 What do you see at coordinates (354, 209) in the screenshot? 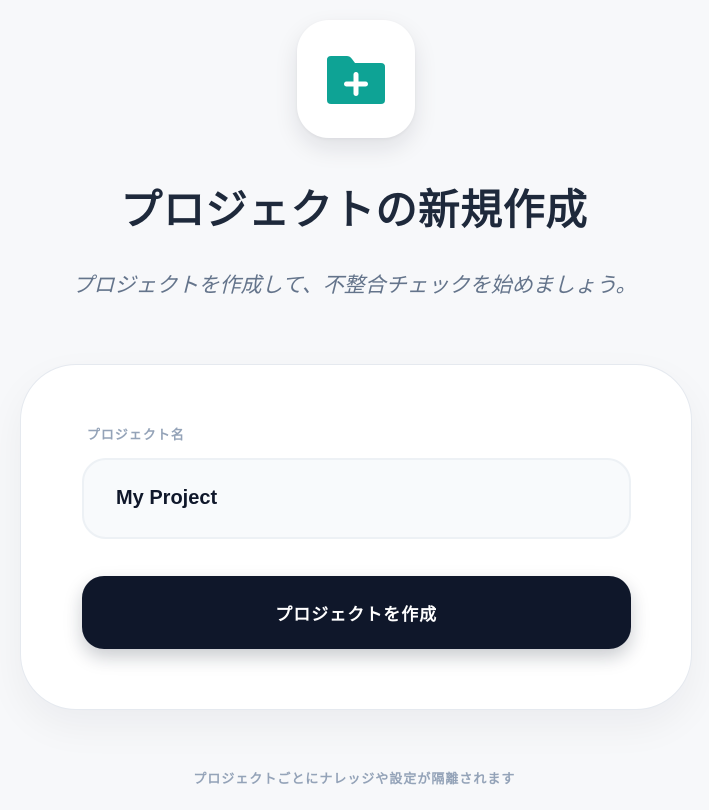
I see `page-title: プロジェクトの新規作成` at bounding box center [354, 209].